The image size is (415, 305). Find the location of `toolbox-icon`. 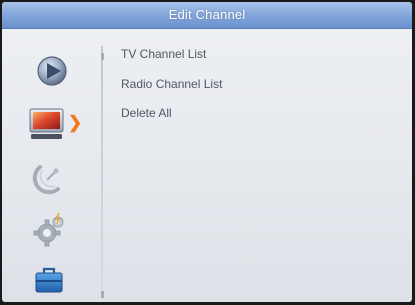

toolbox-icon is located at coordinates (49, 280).